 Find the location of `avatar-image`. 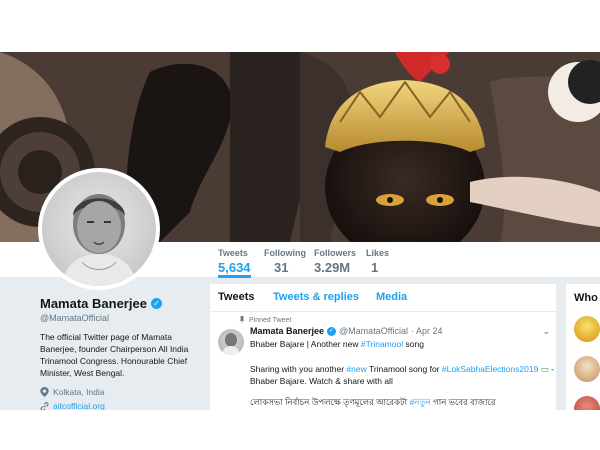

avatar-image is located at coordinates (99, 229).